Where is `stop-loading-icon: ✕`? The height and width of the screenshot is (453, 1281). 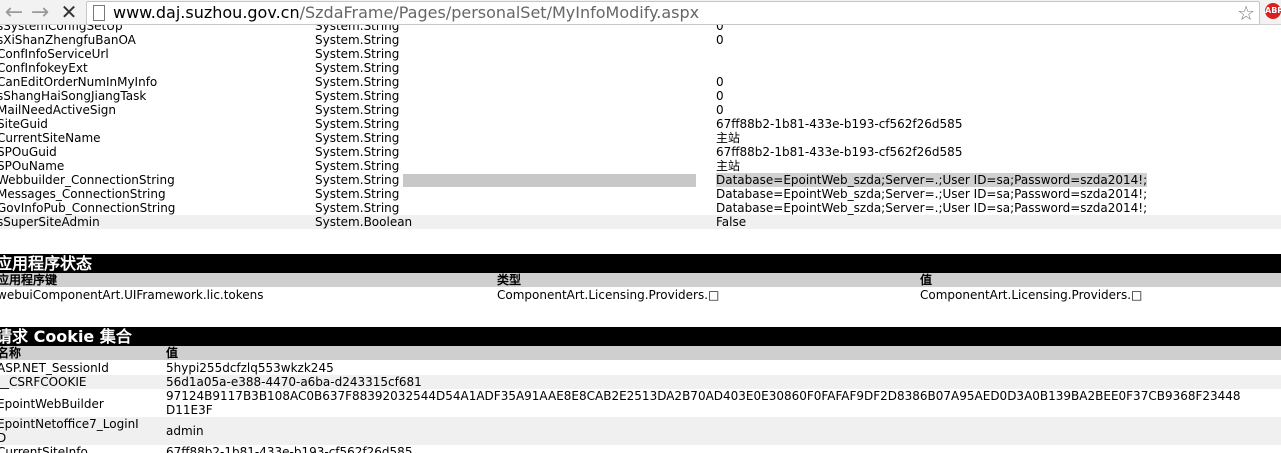
stop-loading-icon: ✕ is located at coordinates (69, 12).